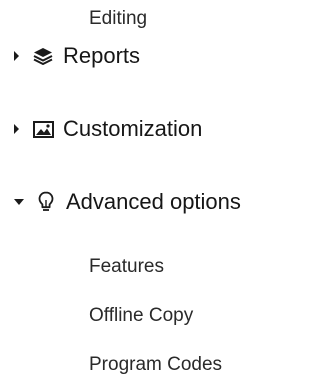 Image resolution: width=320 pixels, height=389 pixels. What do you see at coordinates (141, 315) in the screenshot?
I see `nav-item-offline-copy: Offline Copy` at bounding box center [141, 315].